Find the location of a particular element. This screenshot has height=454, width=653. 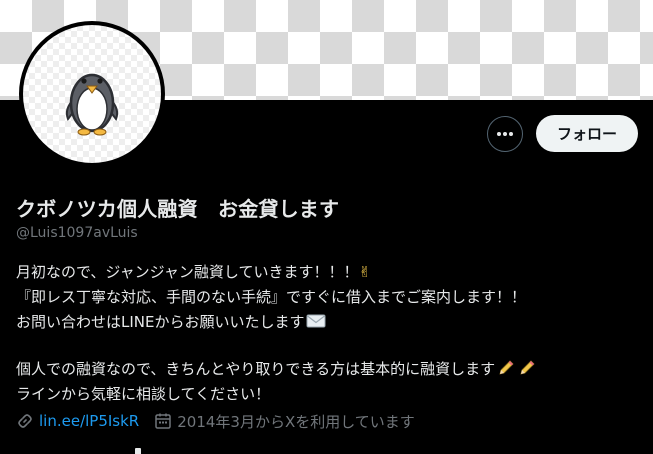

pencil-emoji-x2 is located at coordinates (516, 368).